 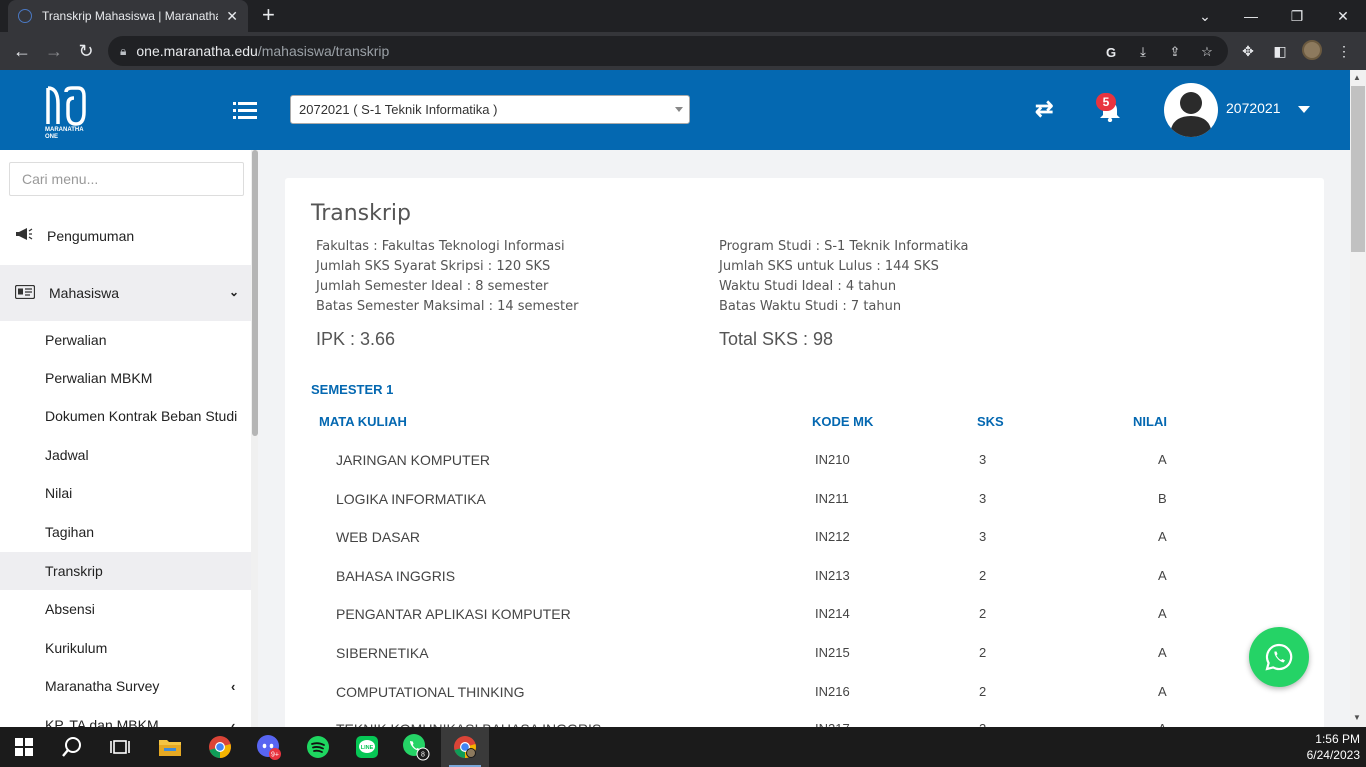 What do you see at coordinates (1248, 51) in the screenshot?
I see `extensions-icon: ✥` at bounding box center [1248, 51].